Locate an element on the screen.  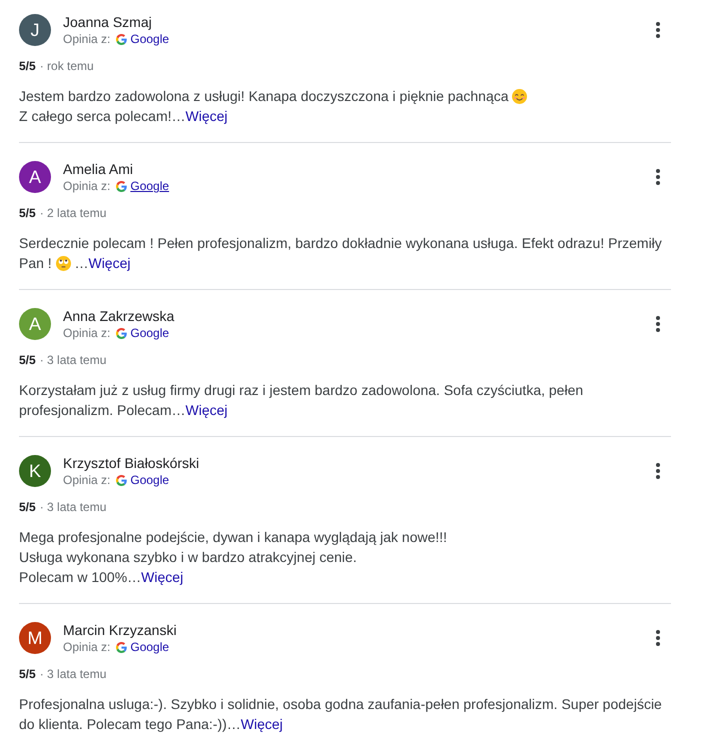
reviewer-name: Joanna Szmaj is located at coordinates (107, 22).